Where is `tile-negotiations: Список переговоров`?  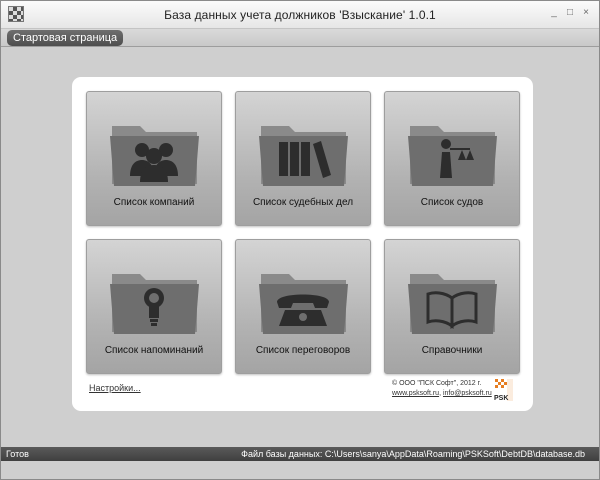 tile-negotiations: Список переговоров is located at coordinates (303, 306).